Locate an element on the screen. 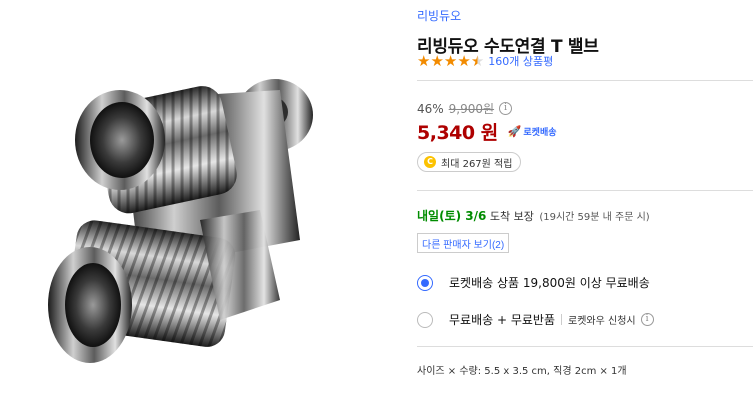 This screenshot has width=753, height=410. cashback-badge: C 최대 267원 적립 is located at coordinates (469, 162).